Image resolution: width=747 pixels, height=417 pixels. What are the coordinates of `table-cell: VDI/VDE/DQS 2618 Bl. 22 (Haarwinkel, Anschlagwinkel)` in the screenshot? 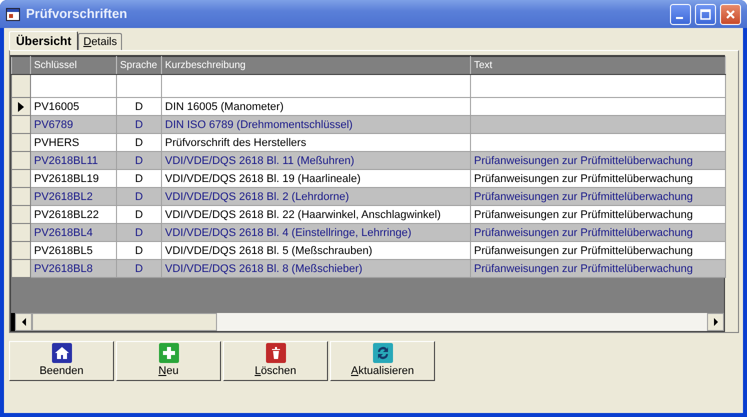 It's located at (303, 214).